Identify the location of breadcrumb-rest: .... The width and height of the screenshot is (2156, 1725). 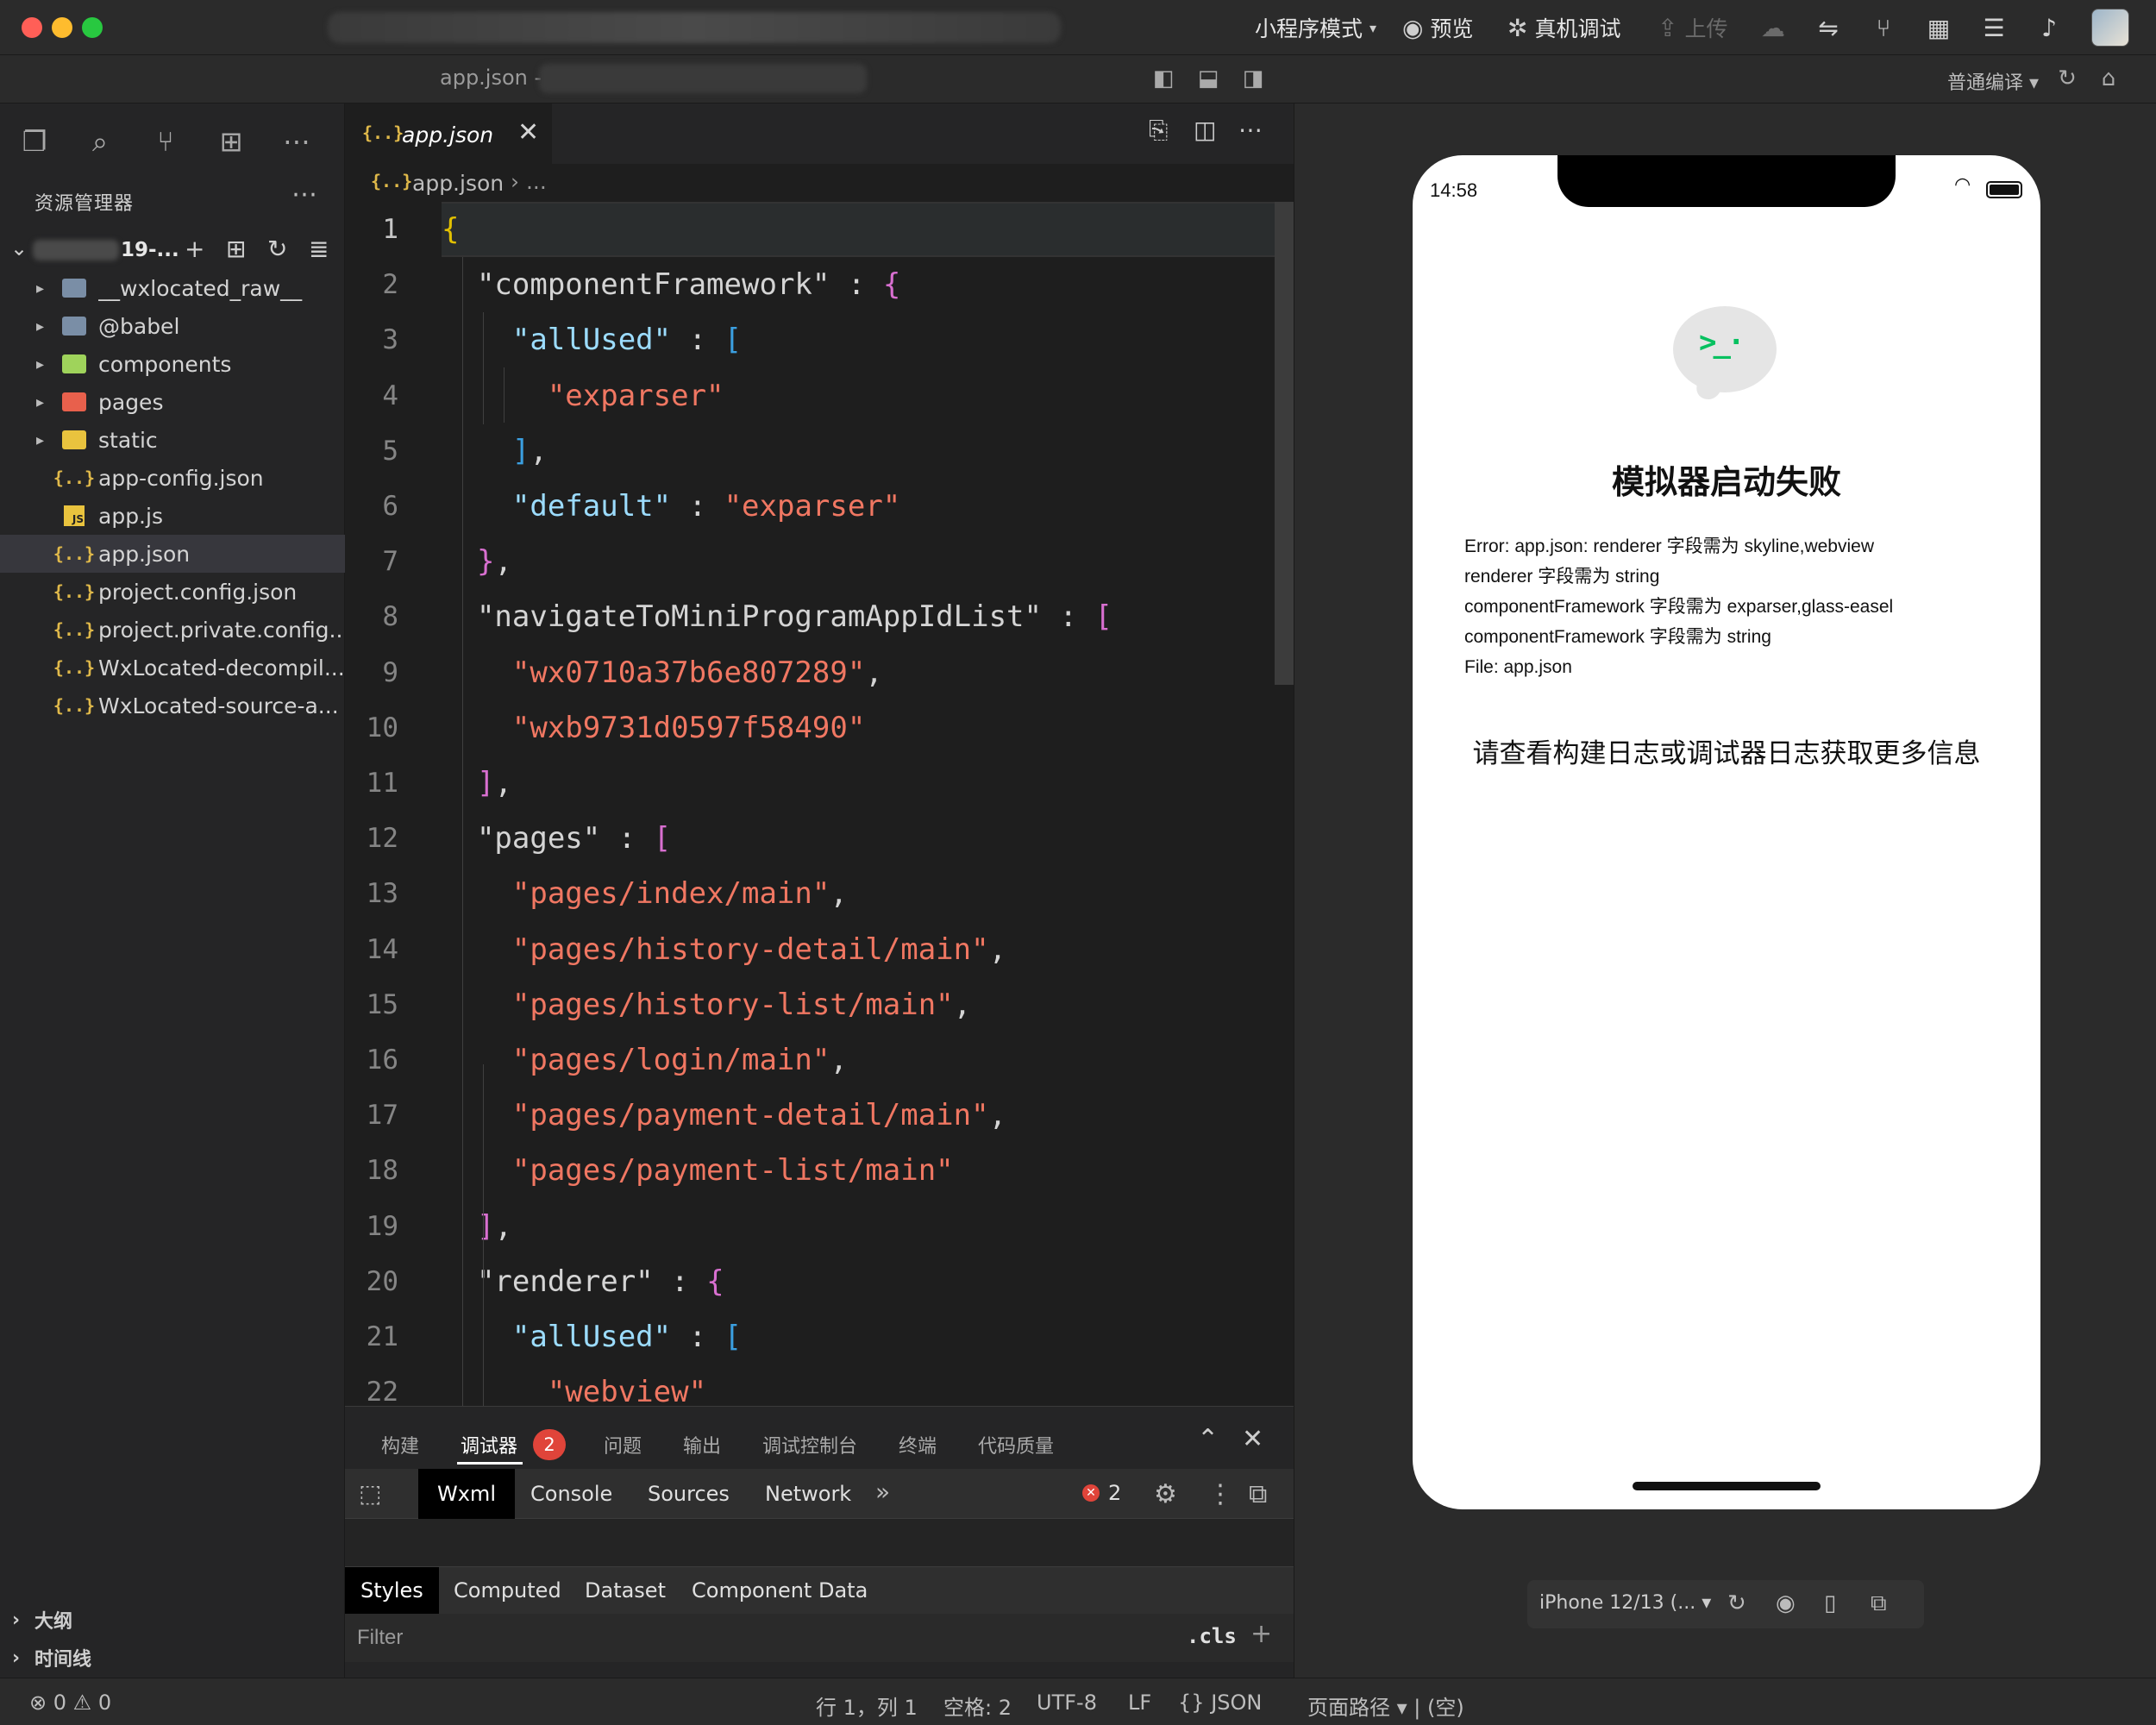
(536, 181).